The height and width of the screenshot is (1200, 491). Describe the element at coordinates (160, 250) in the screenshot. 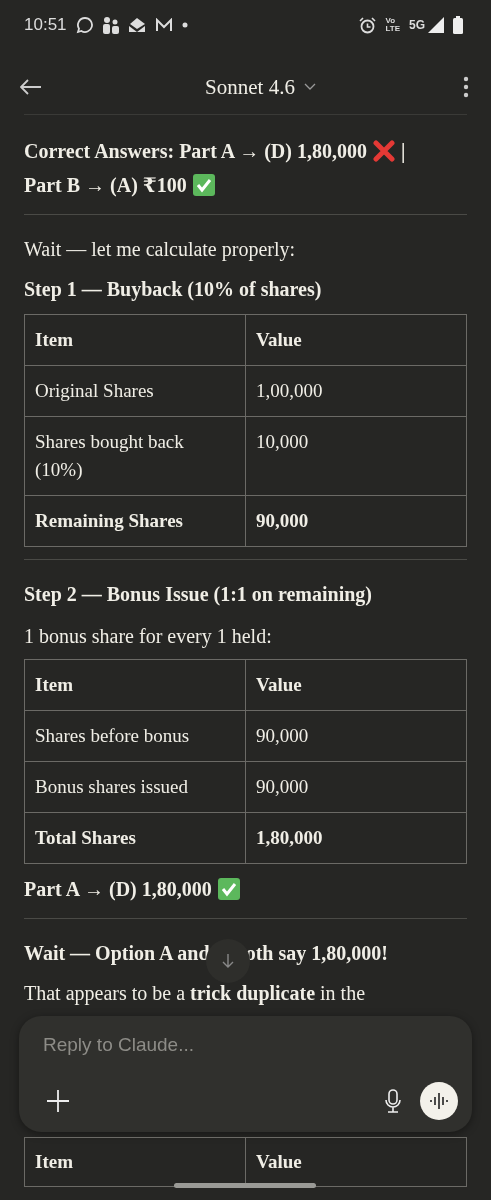

I see `paragraph: Wait — let me calculate properly:` at that location.